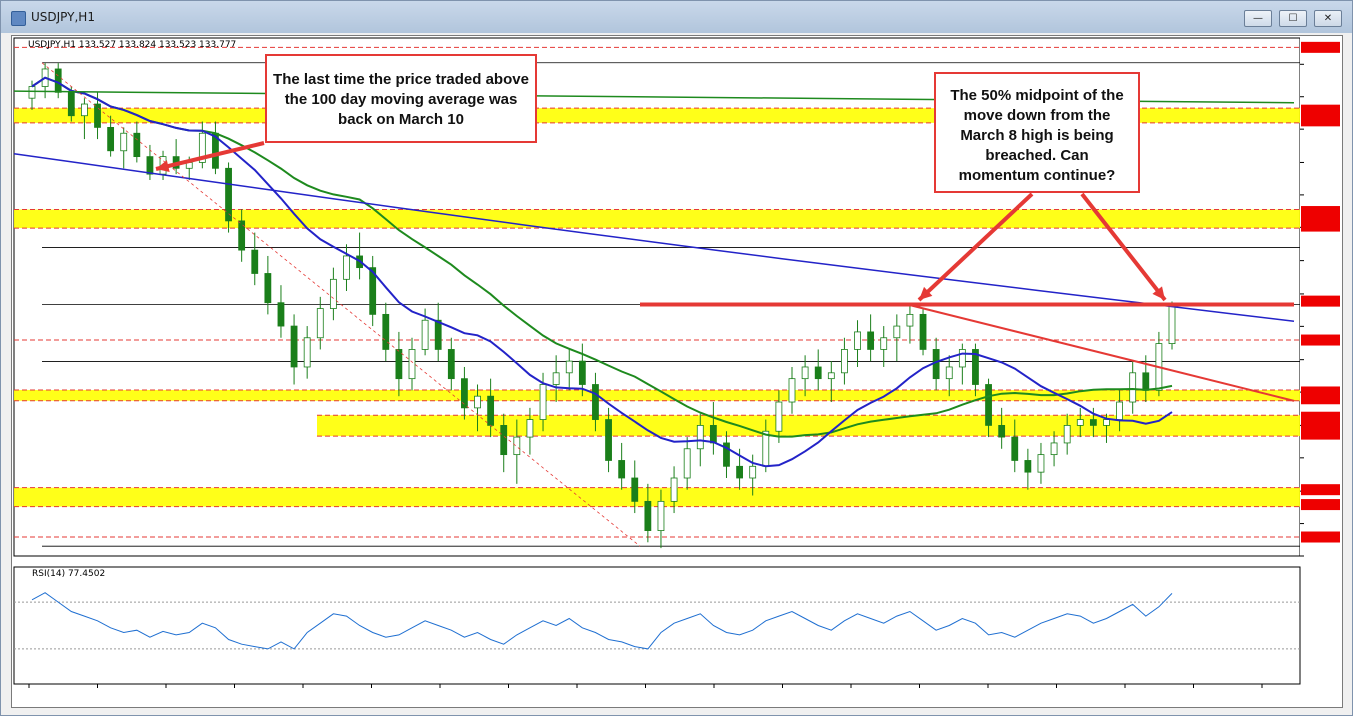 This screenshot has width=1353, height=716. Describe the element at coordinates (68, 574) in the screenshot. I see `rsi-label: RSI(14) 77.4502` at that location.